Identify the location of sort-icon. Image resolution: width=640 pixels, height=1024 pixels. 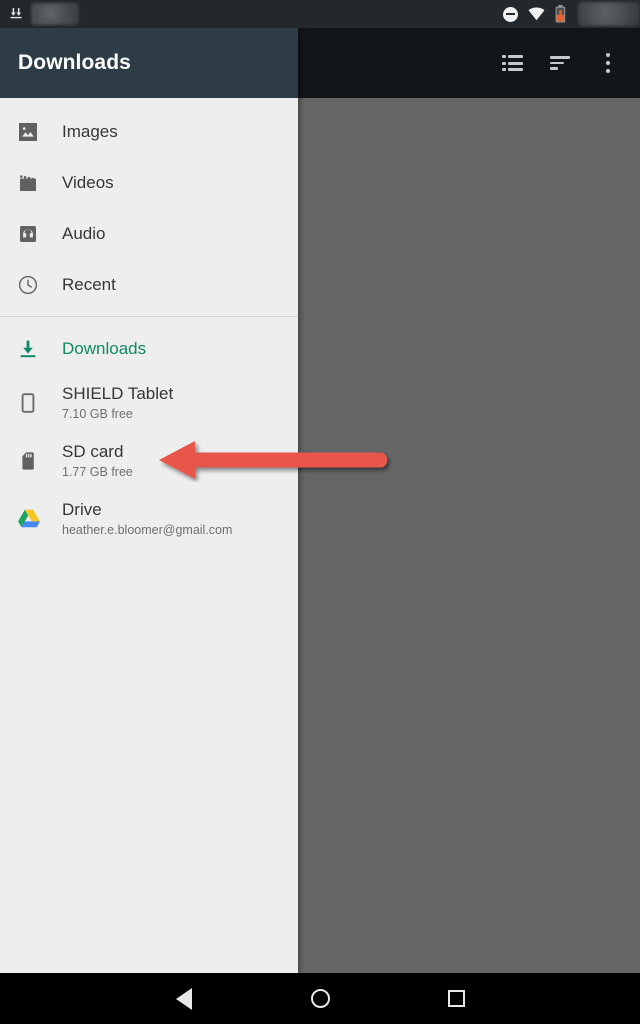
(560, 63).